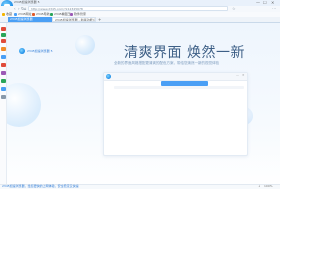 The height and width of the screenshot is (270, 320). I want to click on menu-icon: ⋯, so click(274, 8).